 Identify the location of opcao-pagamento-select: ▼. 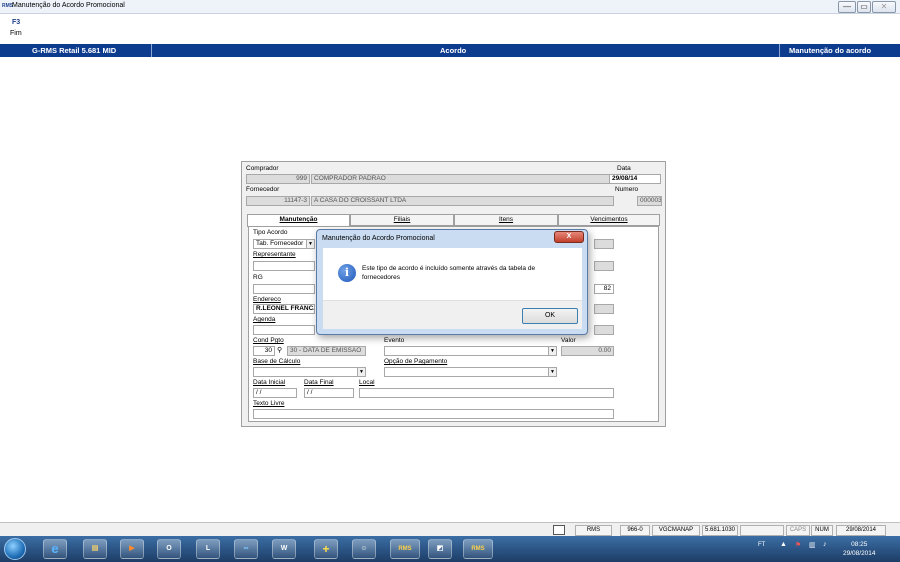
(470, 372).